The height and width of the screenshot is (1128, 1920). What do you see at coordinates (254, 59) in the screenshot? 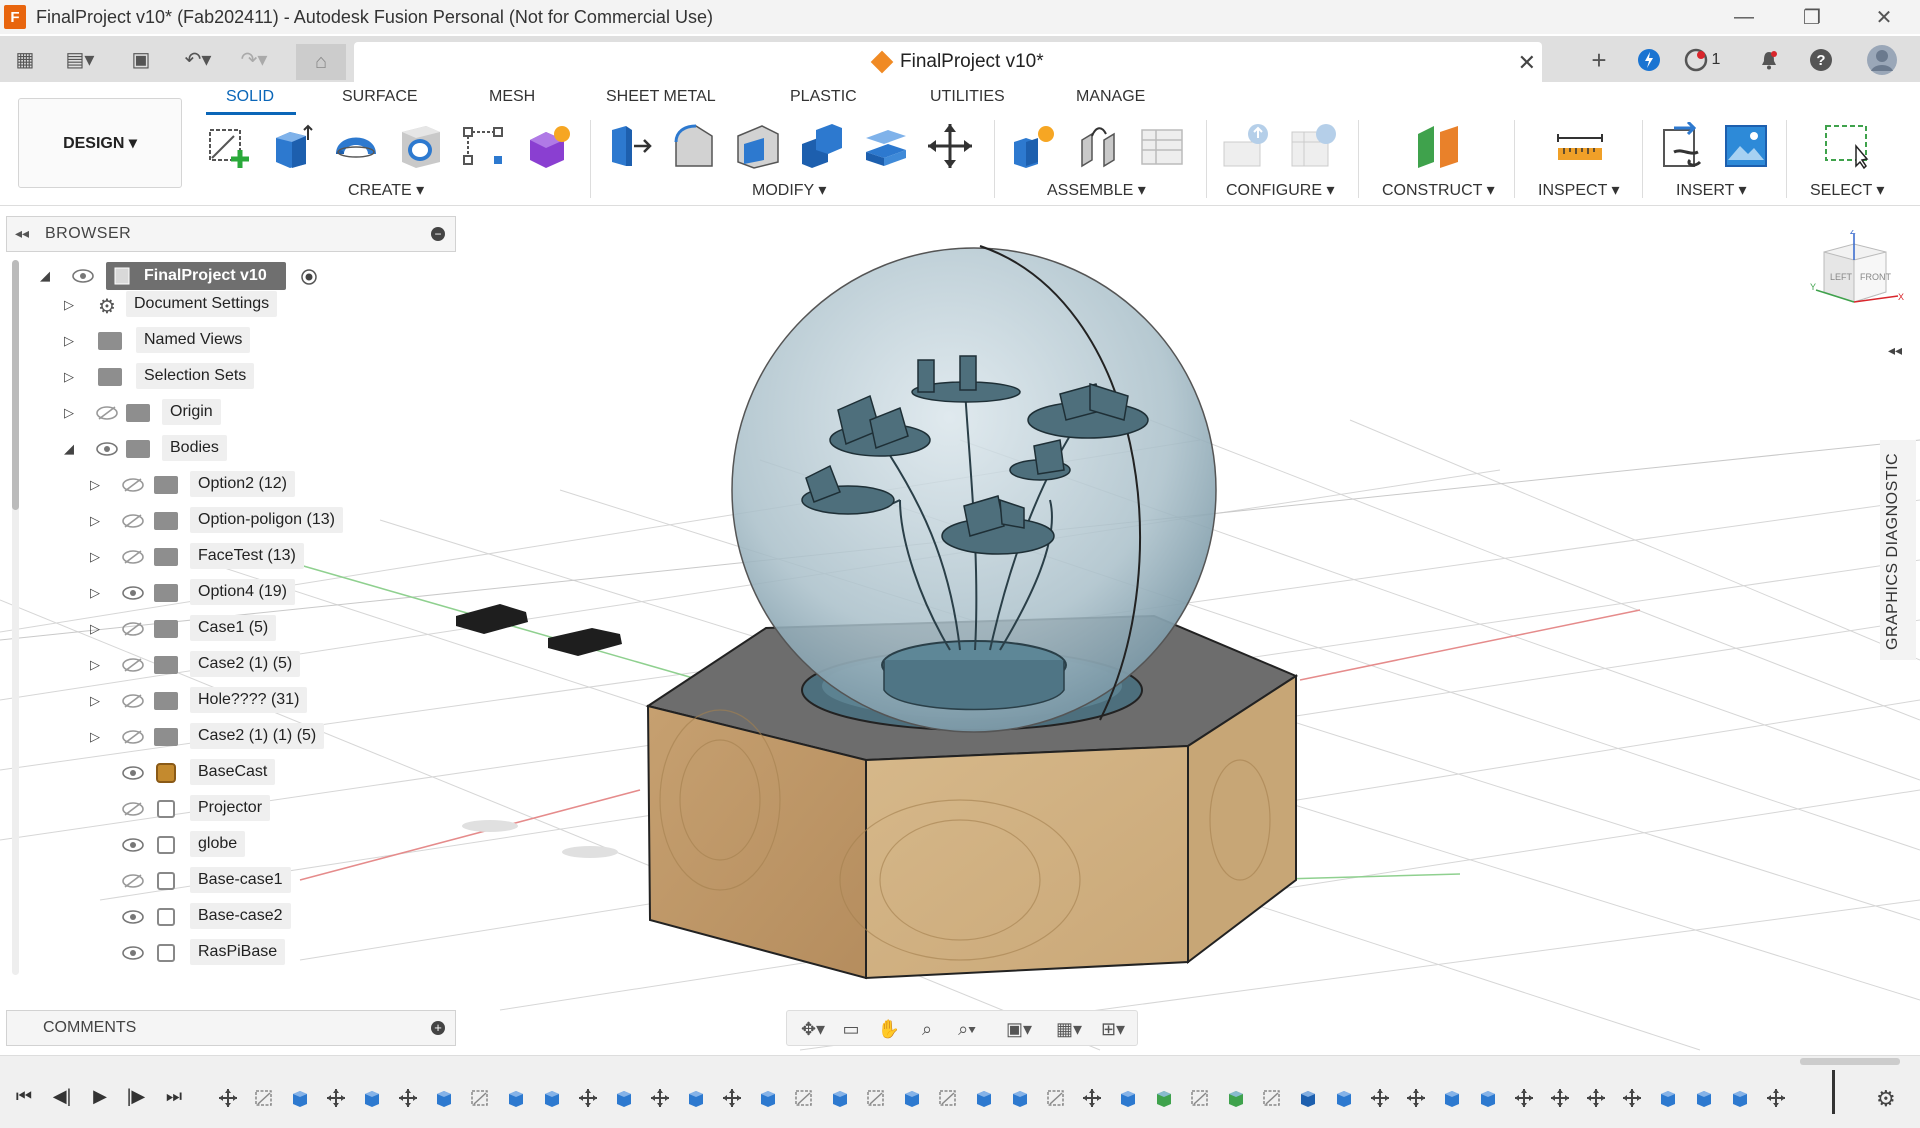
I see `redo-icon: ↷▾` at bounding box center [254, 59].